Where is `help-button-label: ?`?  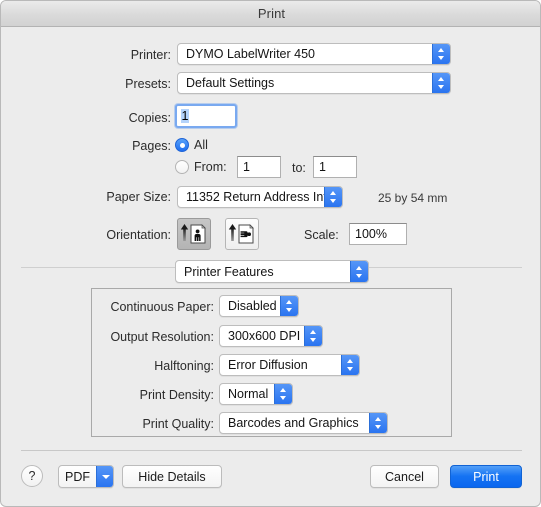
help-button-label: ? is located at coordinates (32, 476).